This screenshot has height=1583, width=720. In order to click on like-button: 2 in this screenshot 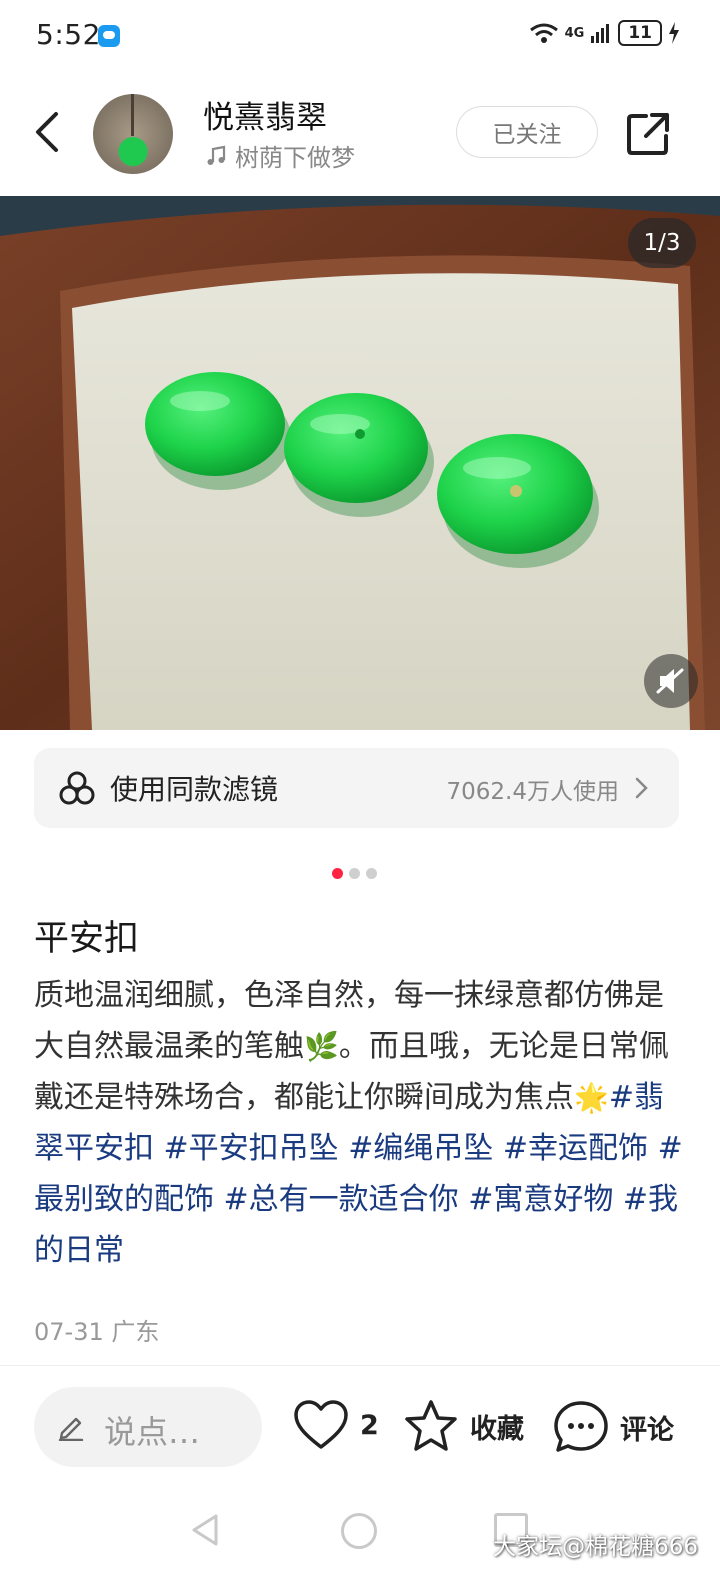, I will do `click(335, 1425)`.